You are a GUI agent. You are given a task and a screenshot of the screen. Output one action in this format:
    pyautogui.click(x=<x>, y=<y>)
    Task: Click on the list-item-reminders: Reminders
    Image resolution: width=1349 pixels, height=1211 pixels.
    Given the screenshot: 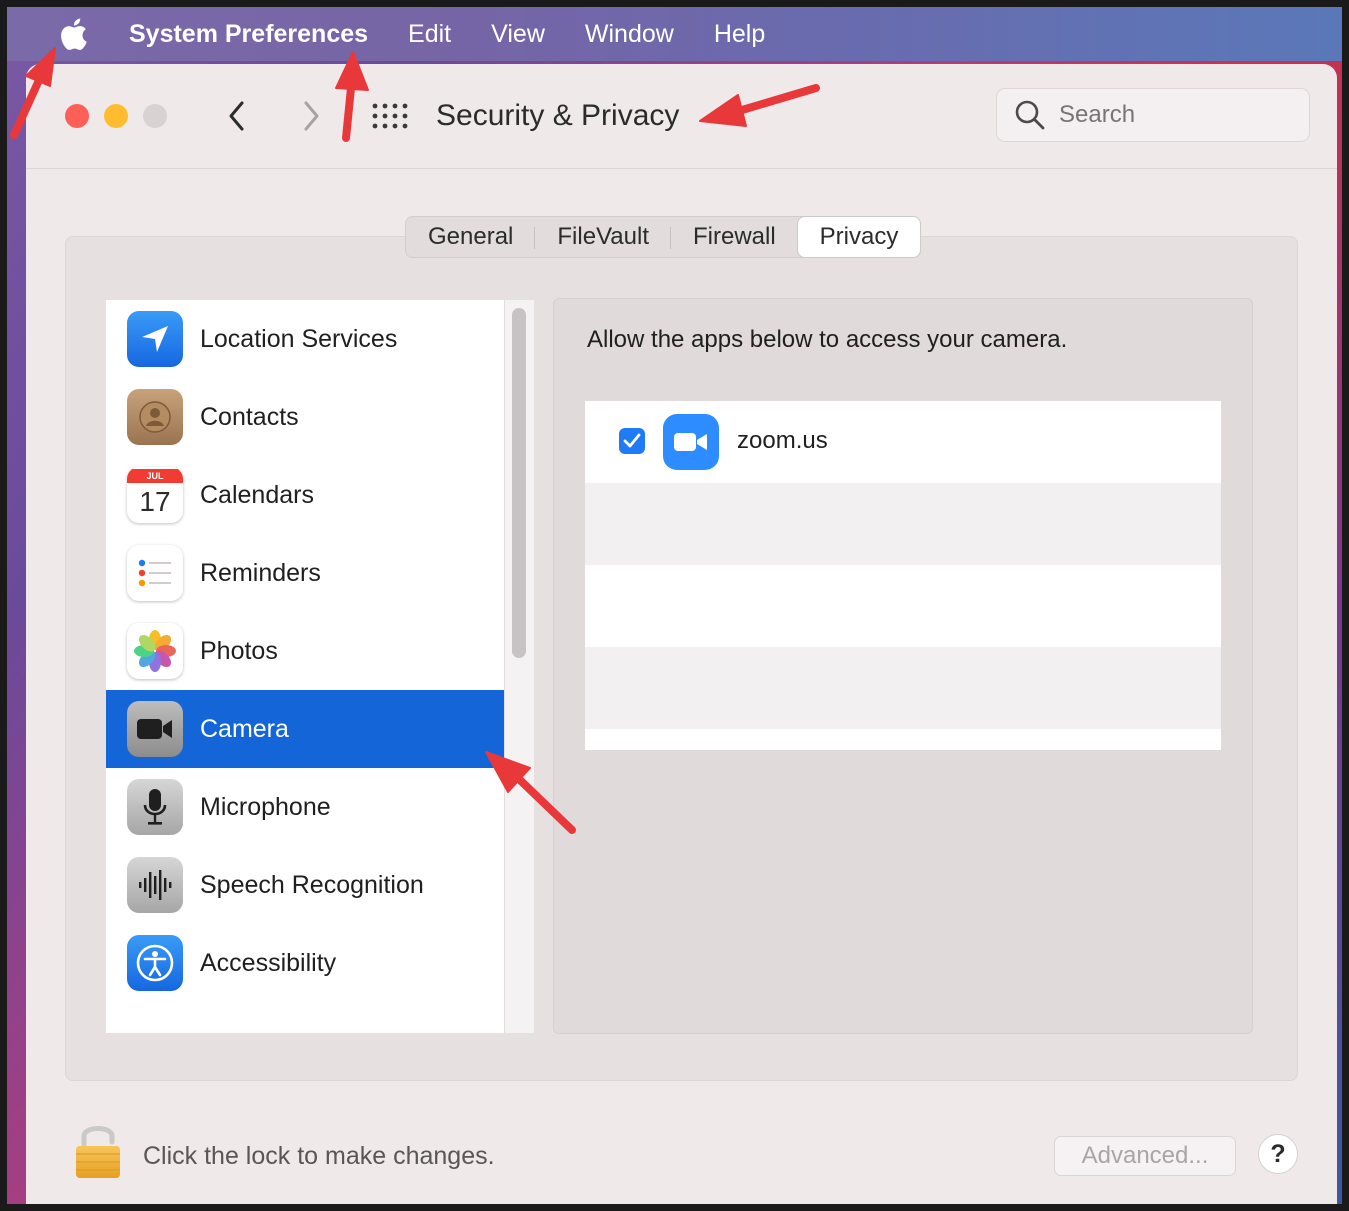 What is the action you would take?
    pyautogui.click(x=305, y=573)
    